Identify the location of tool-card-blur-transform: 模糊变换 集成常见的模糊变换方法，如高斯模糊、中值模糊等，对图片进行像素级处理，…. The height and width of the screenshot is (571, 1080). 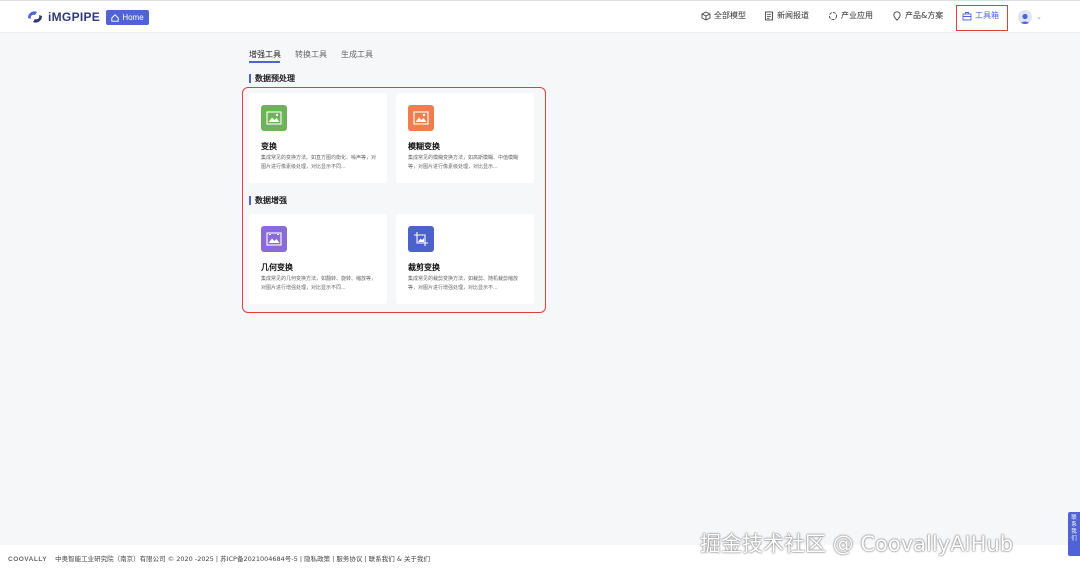
(465, 138).